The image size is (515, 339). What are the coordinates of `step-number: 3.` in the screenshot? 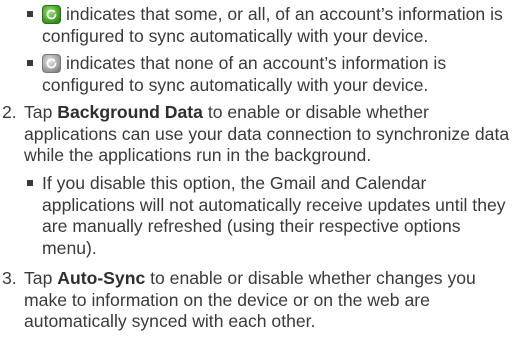 It's located at (9, 278).